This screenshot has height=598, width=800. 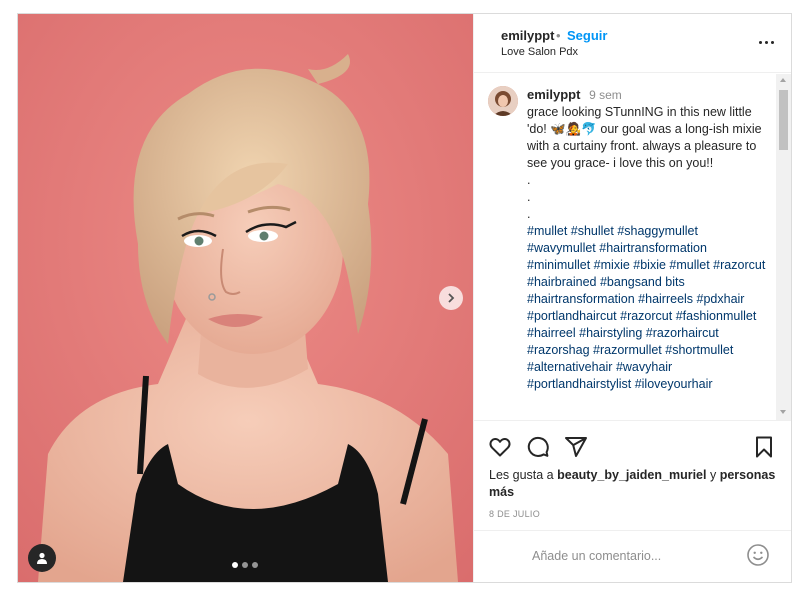 I want to click on user-tag-icon, so click(x=42, y=558).